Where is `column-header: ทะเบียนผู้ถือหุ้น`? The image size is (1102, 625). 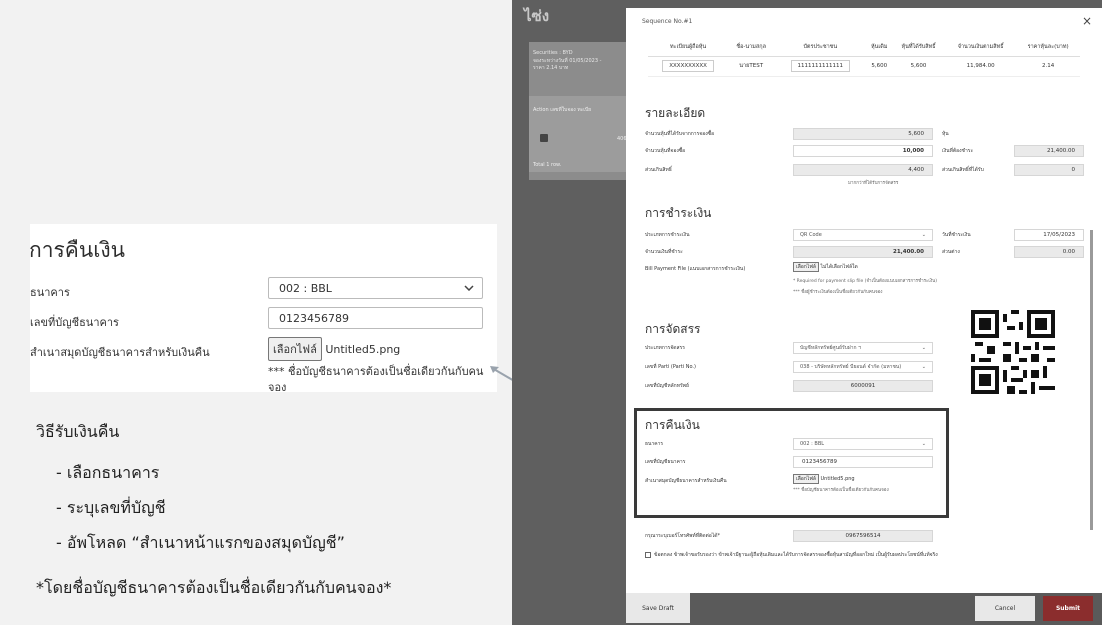
column-header: ทะเบียนผู้ถือหุ้น is located at coordinates (688, 47).